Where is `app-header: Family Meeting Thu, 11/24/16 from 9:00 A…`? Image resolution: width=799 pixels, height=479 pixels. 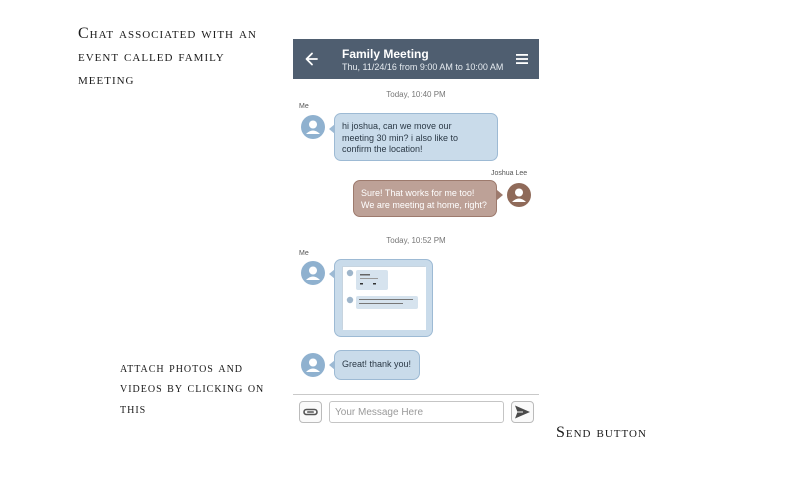 app-header: Family Meeting Thu, 11/24/16 from 9:00 A… is located at coordinates (416, 59).